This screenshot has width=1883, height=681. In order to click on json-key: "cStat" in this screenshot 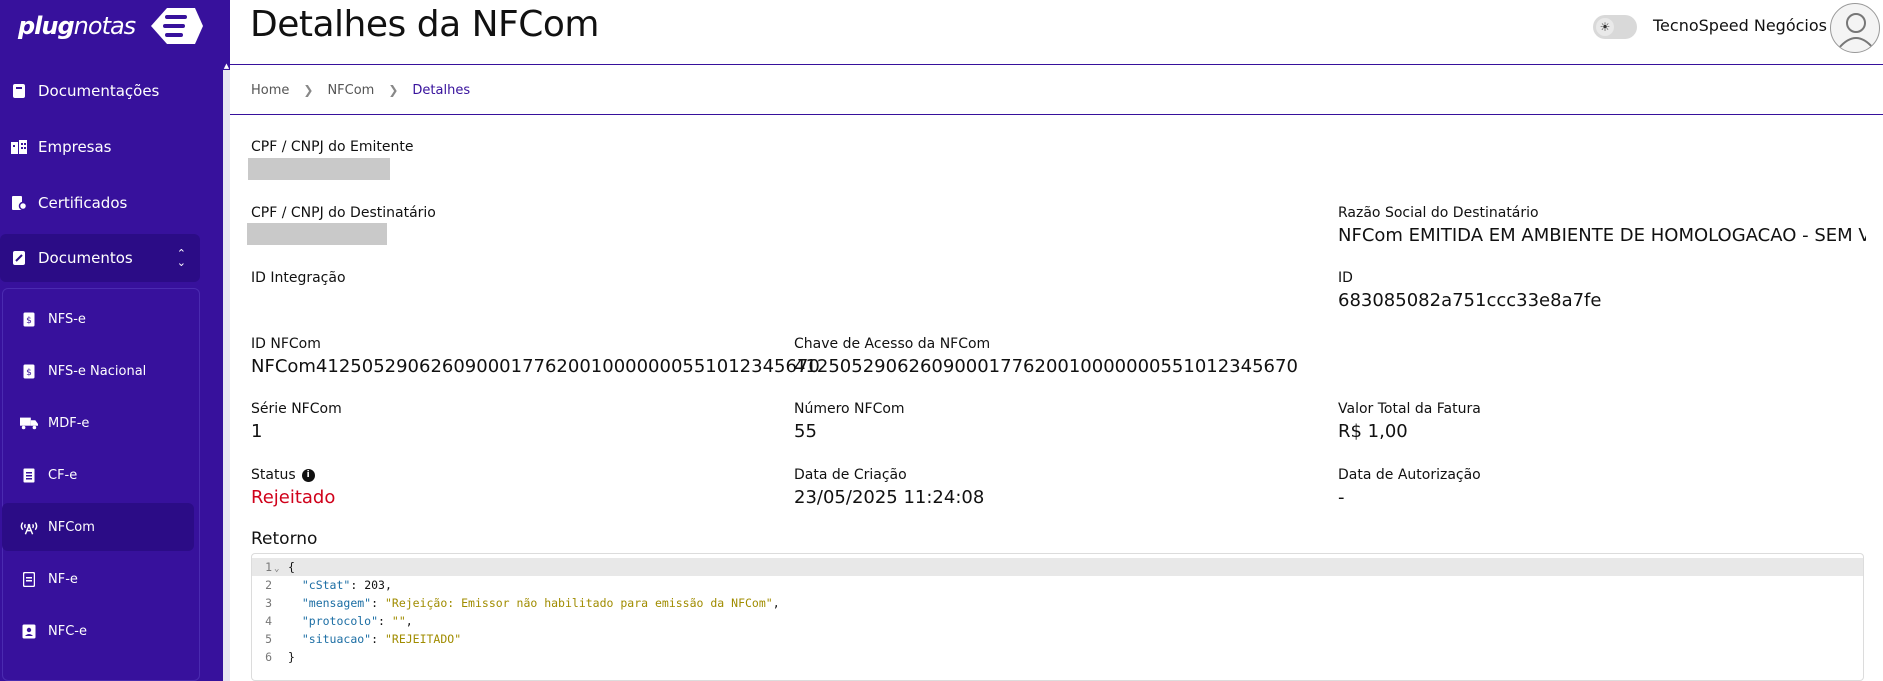, I will do `click(326, 585)`.